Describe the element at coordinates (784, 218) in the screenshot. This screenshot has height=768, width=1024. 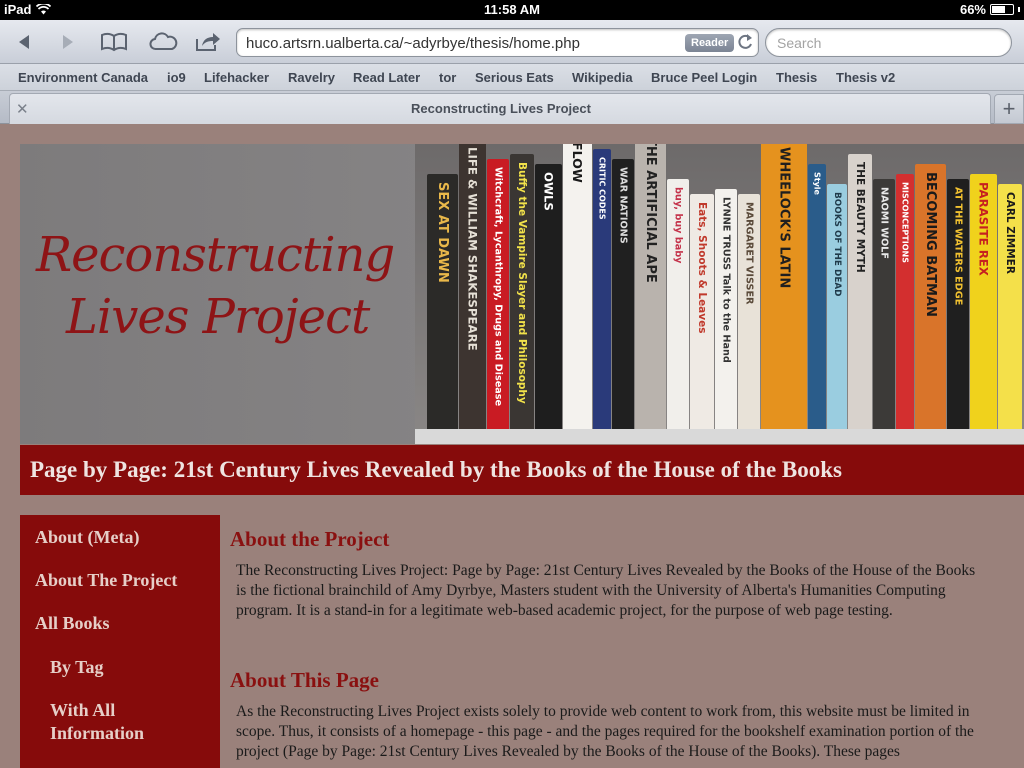
I see `book-title: WHEELOCK'S LATIN` at that location.